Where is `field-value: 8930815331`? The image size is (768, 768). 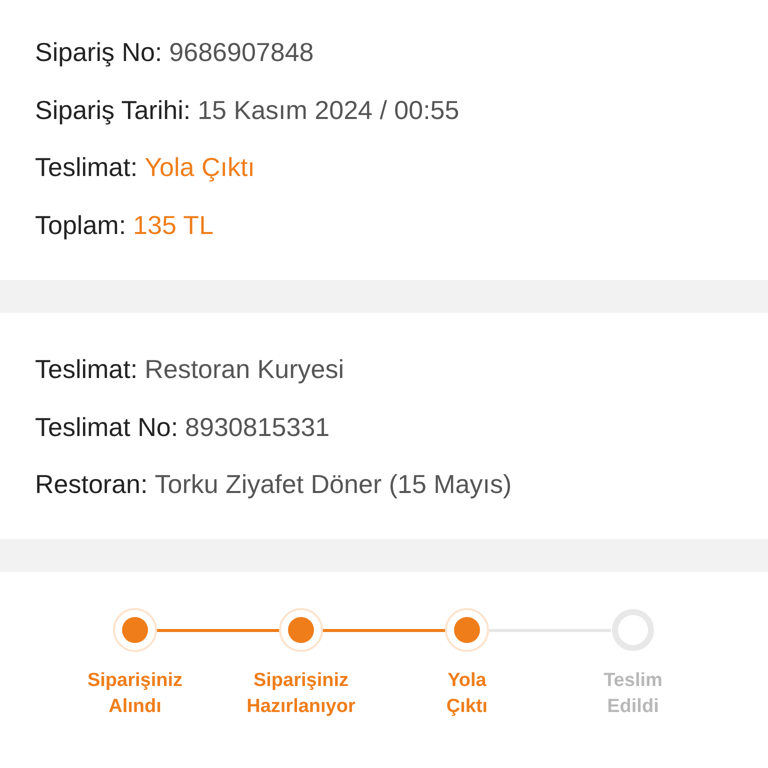 field-value: 8930815331 is located at coordinates (257, 427).